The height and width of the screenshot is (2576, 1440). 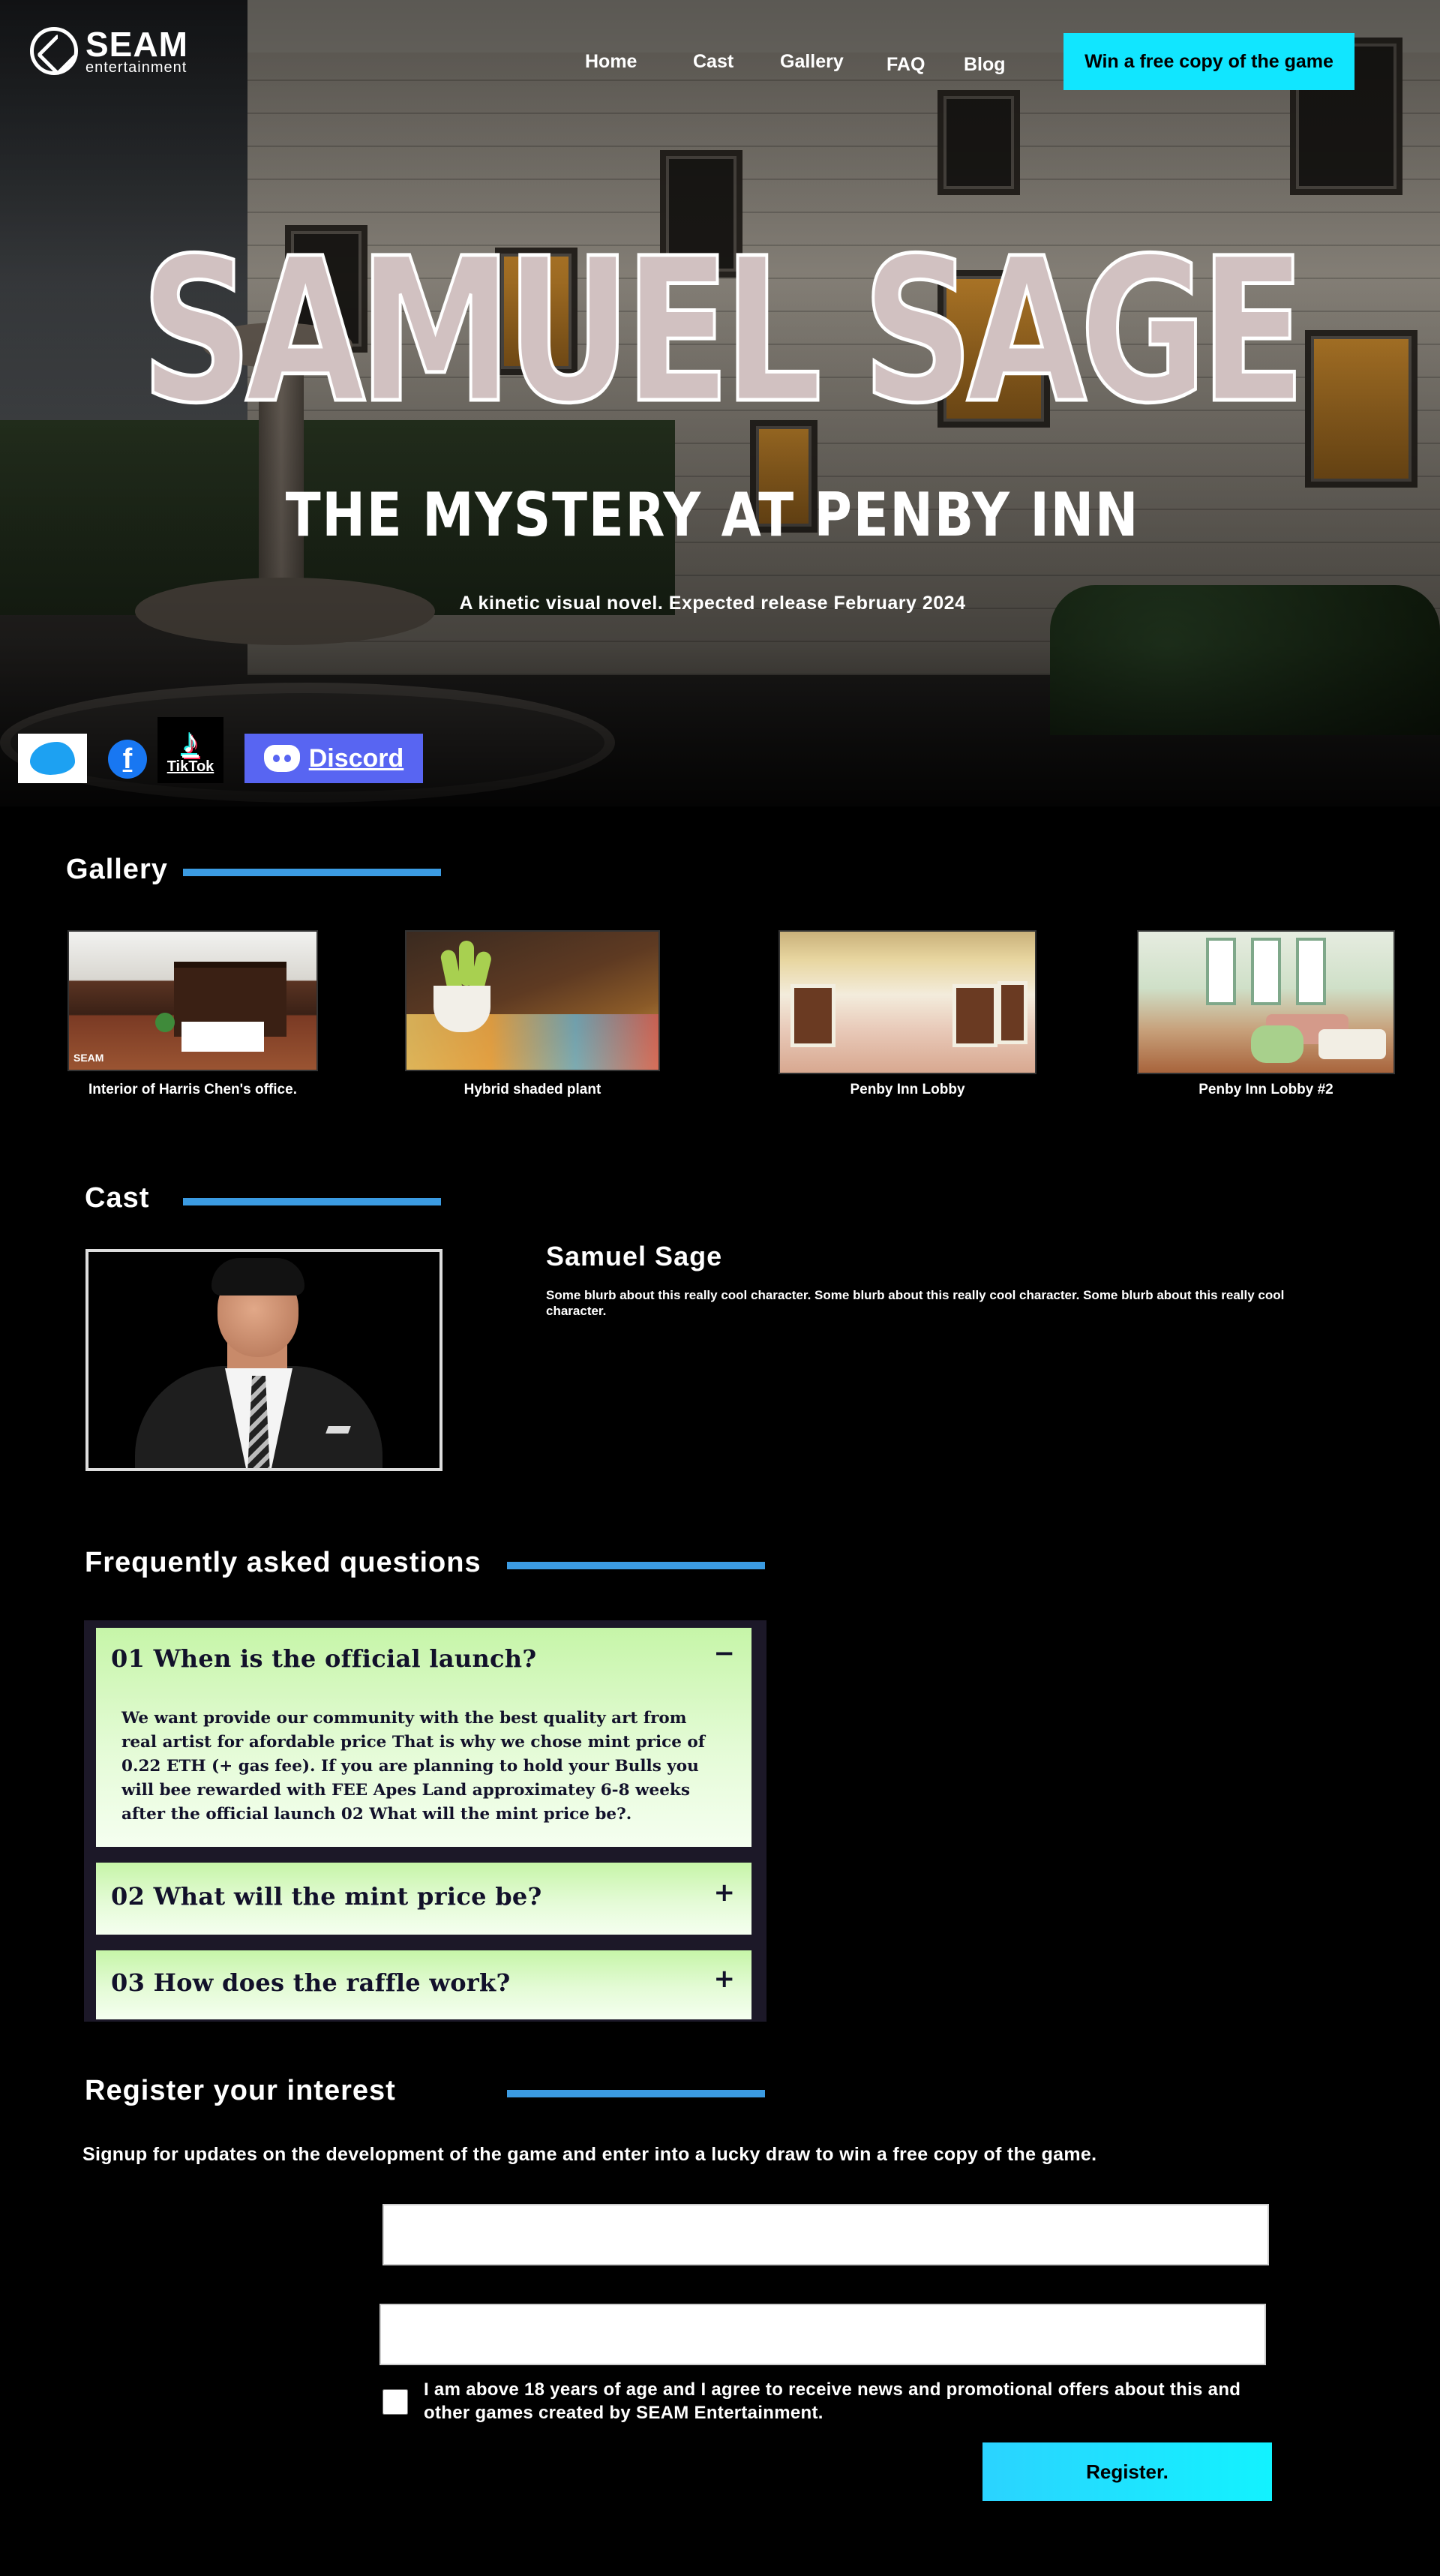 I want to click on faq-item-2: 02 What will the mint price be? +, so click(x=424, y=1899).